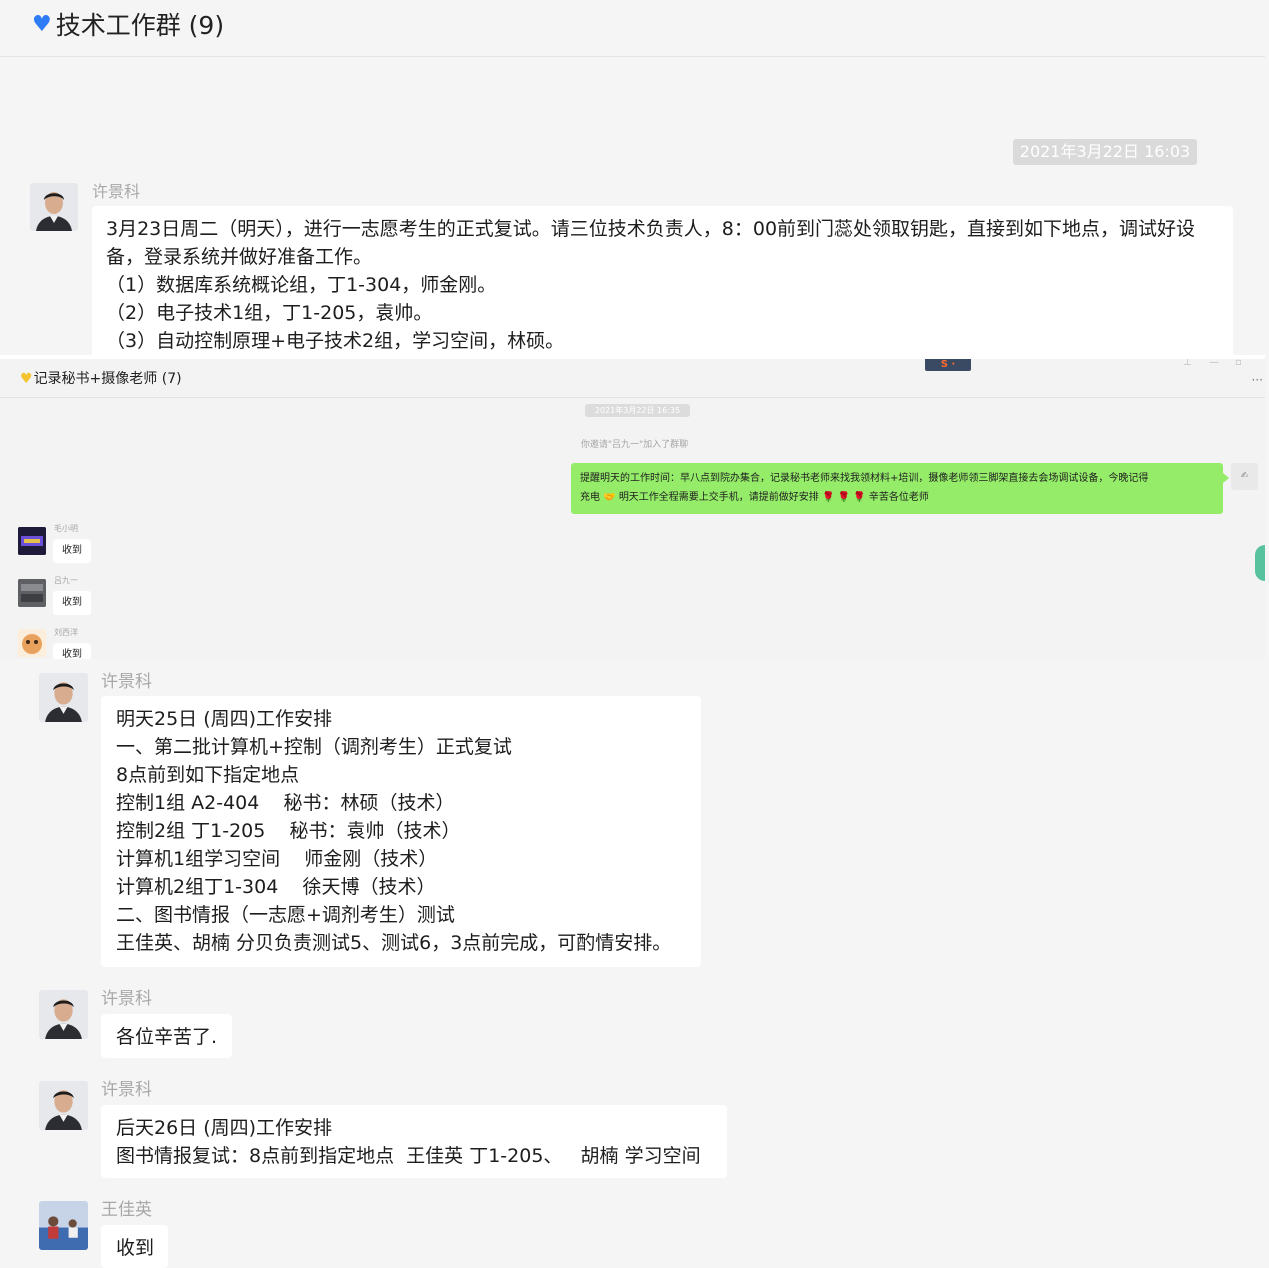  I want to click on message-line: 一、第二批计算机+控制（调剂考生）正式复试, so click(314, 747).